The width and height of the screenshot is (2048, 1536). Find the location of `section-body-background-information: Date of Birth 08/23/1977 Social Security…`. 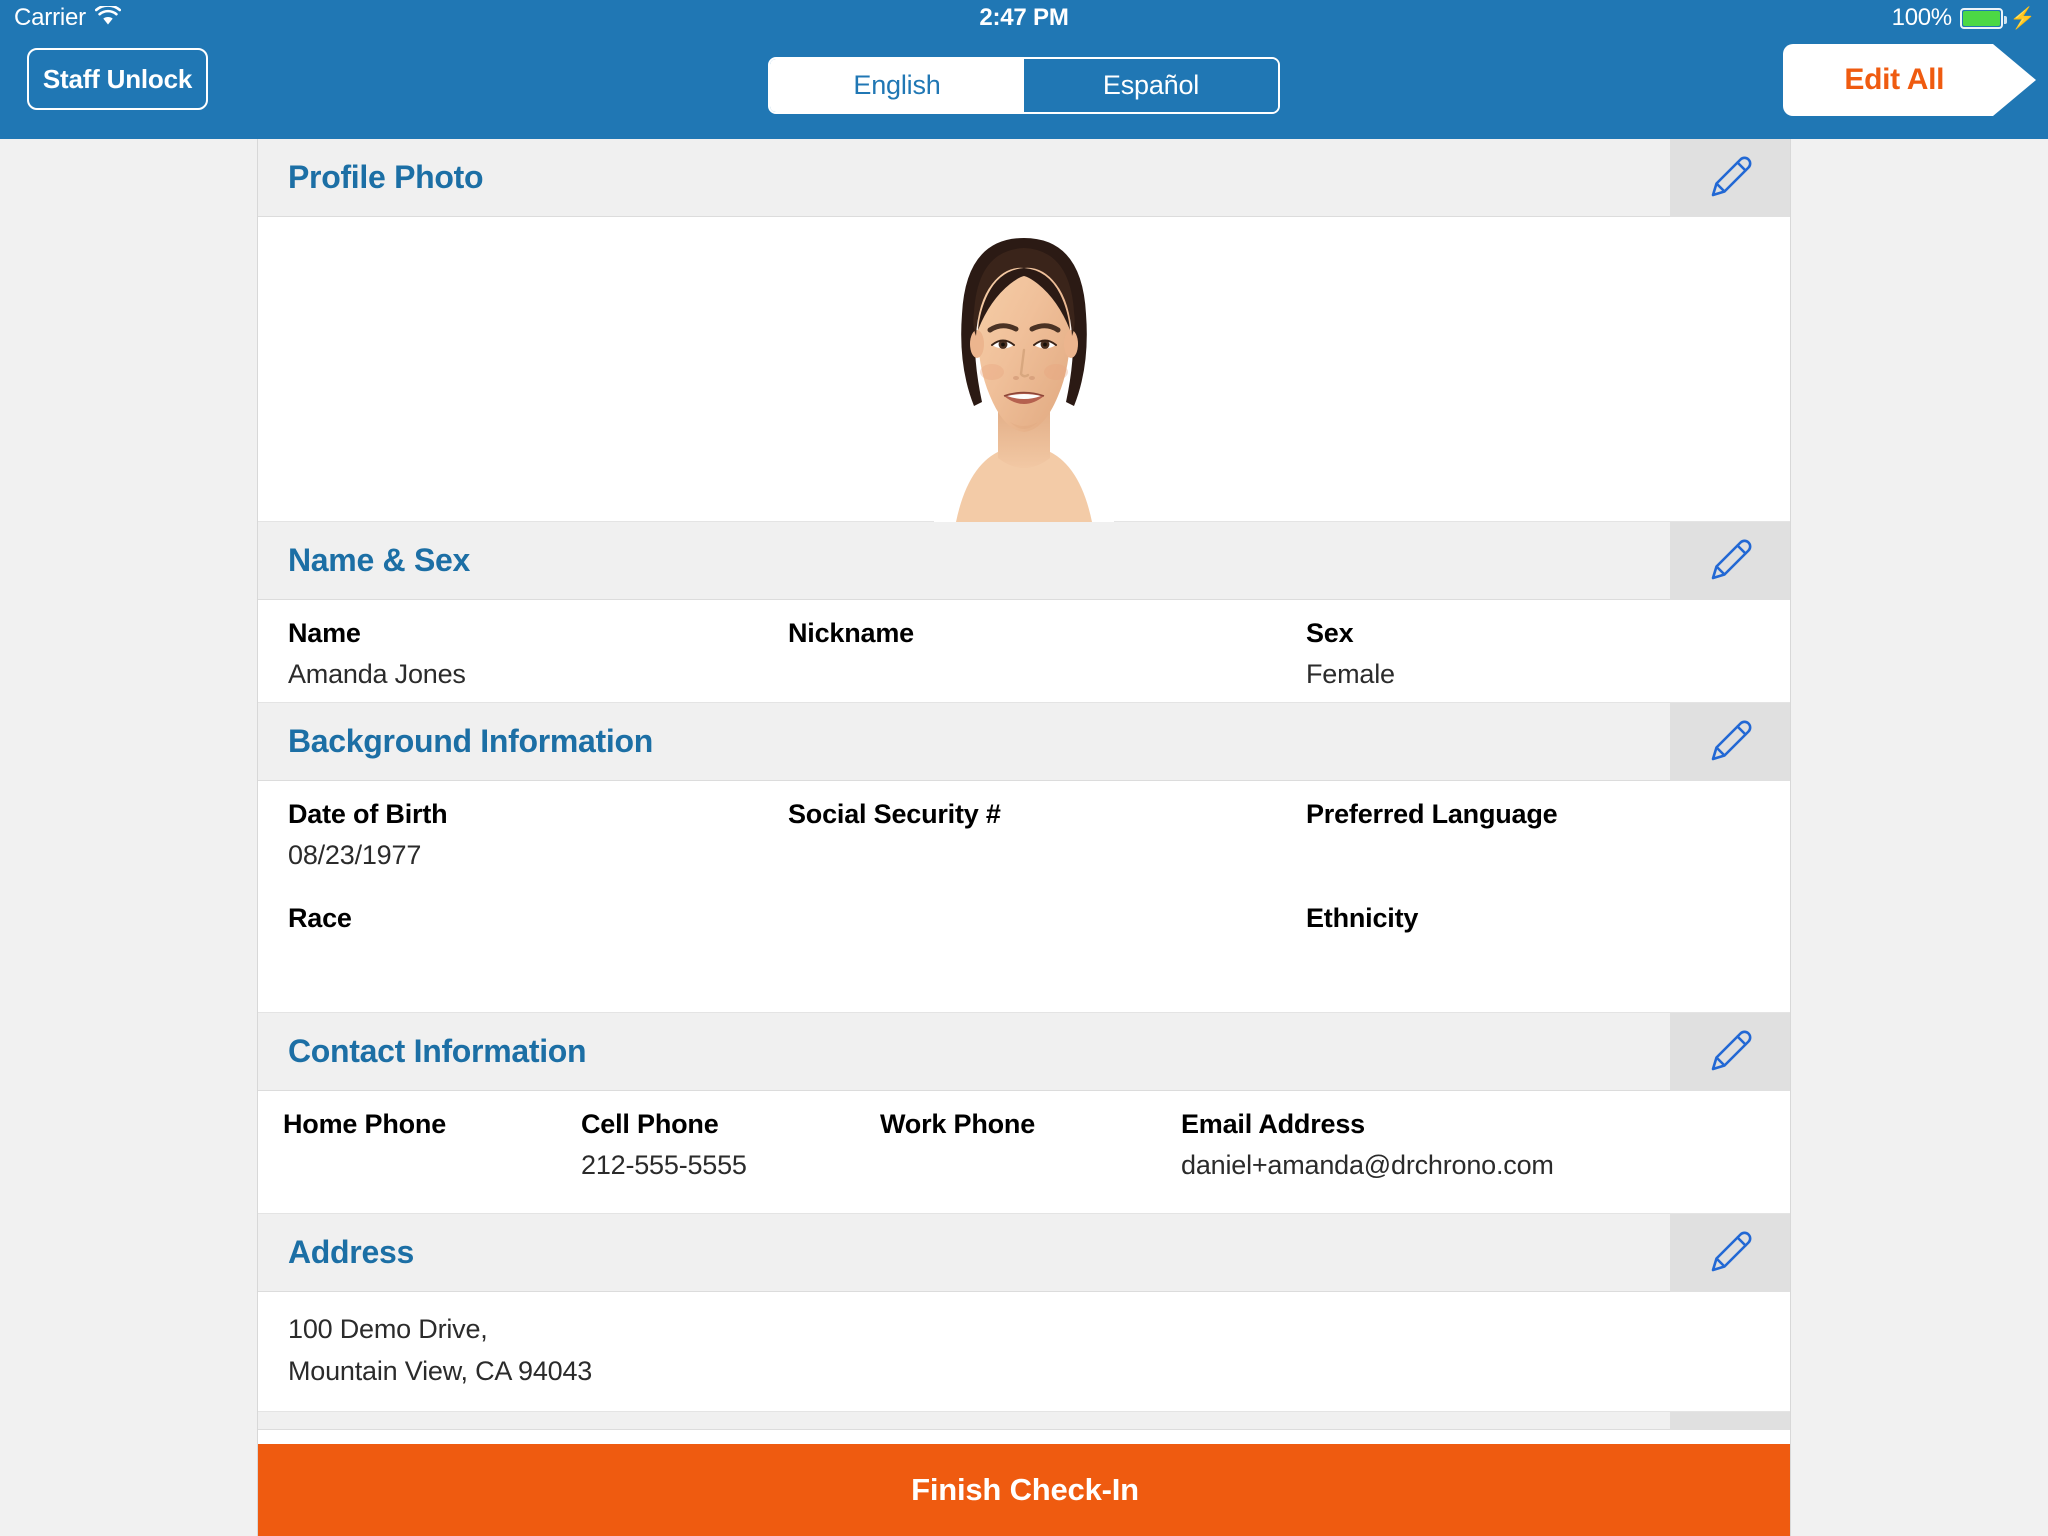

section-body-background-information: Date of Birth 08/23/1977 Social Security… is located at coordinates (1024, 897).